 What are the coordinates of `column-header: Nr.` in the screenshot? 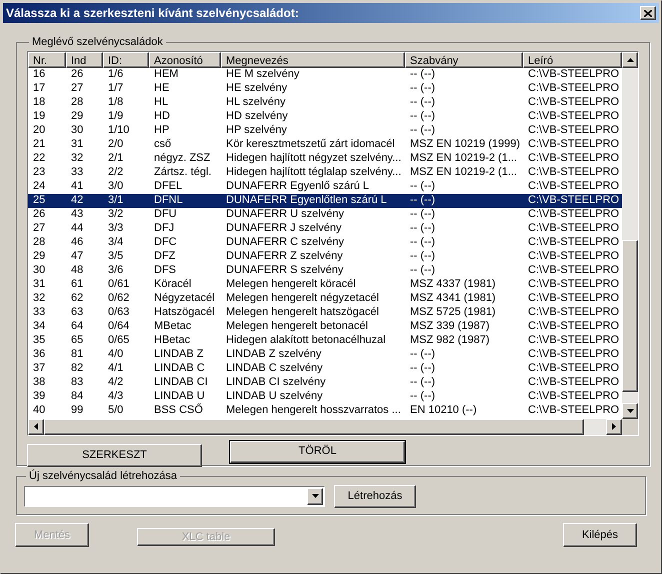 It's located at (47, 60).